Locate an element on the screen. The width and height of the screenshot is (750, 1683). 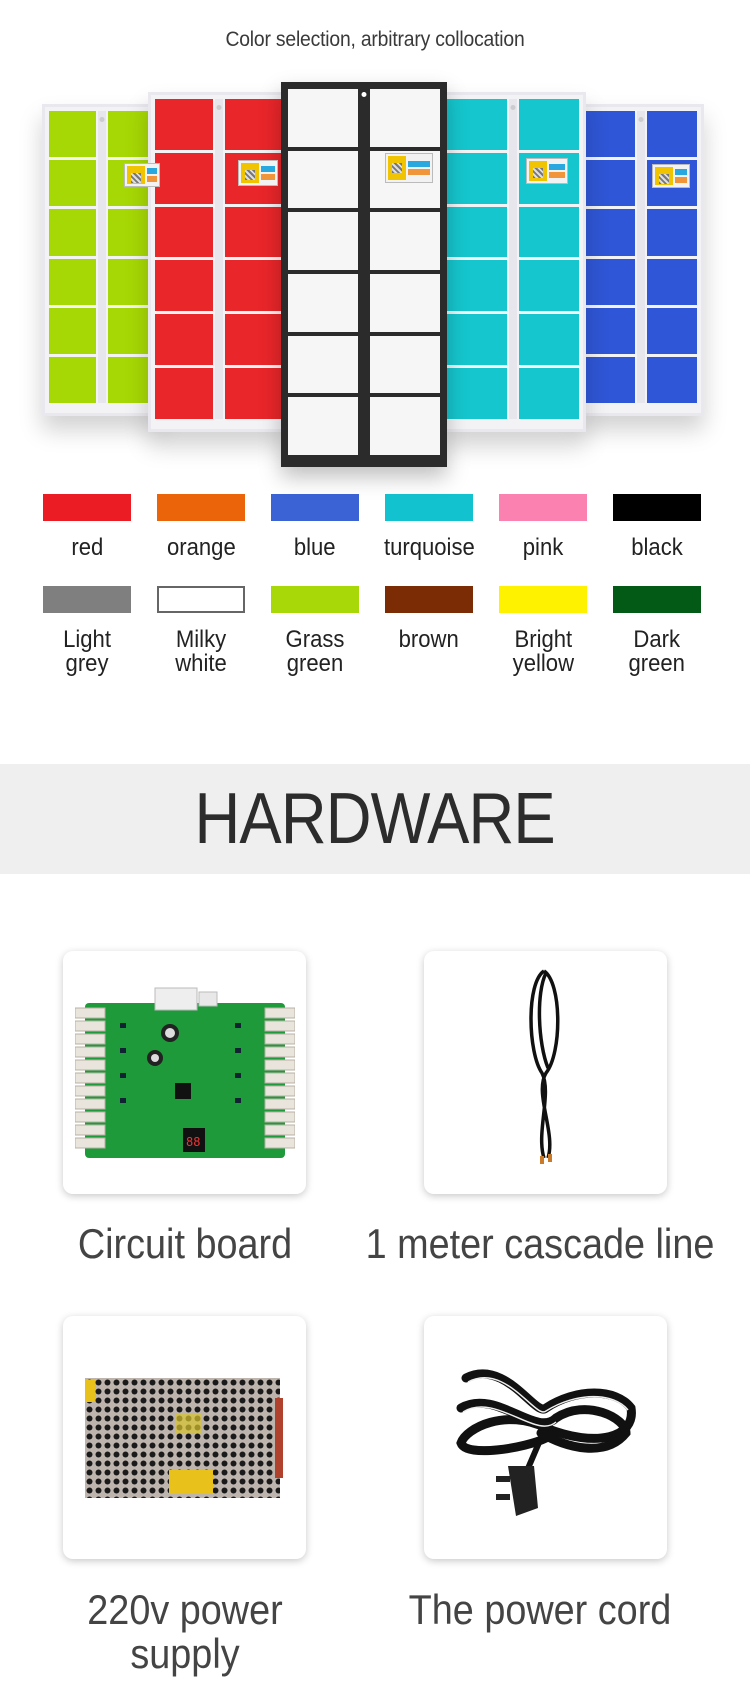
locker-blue is located at coordinates (641, 260).